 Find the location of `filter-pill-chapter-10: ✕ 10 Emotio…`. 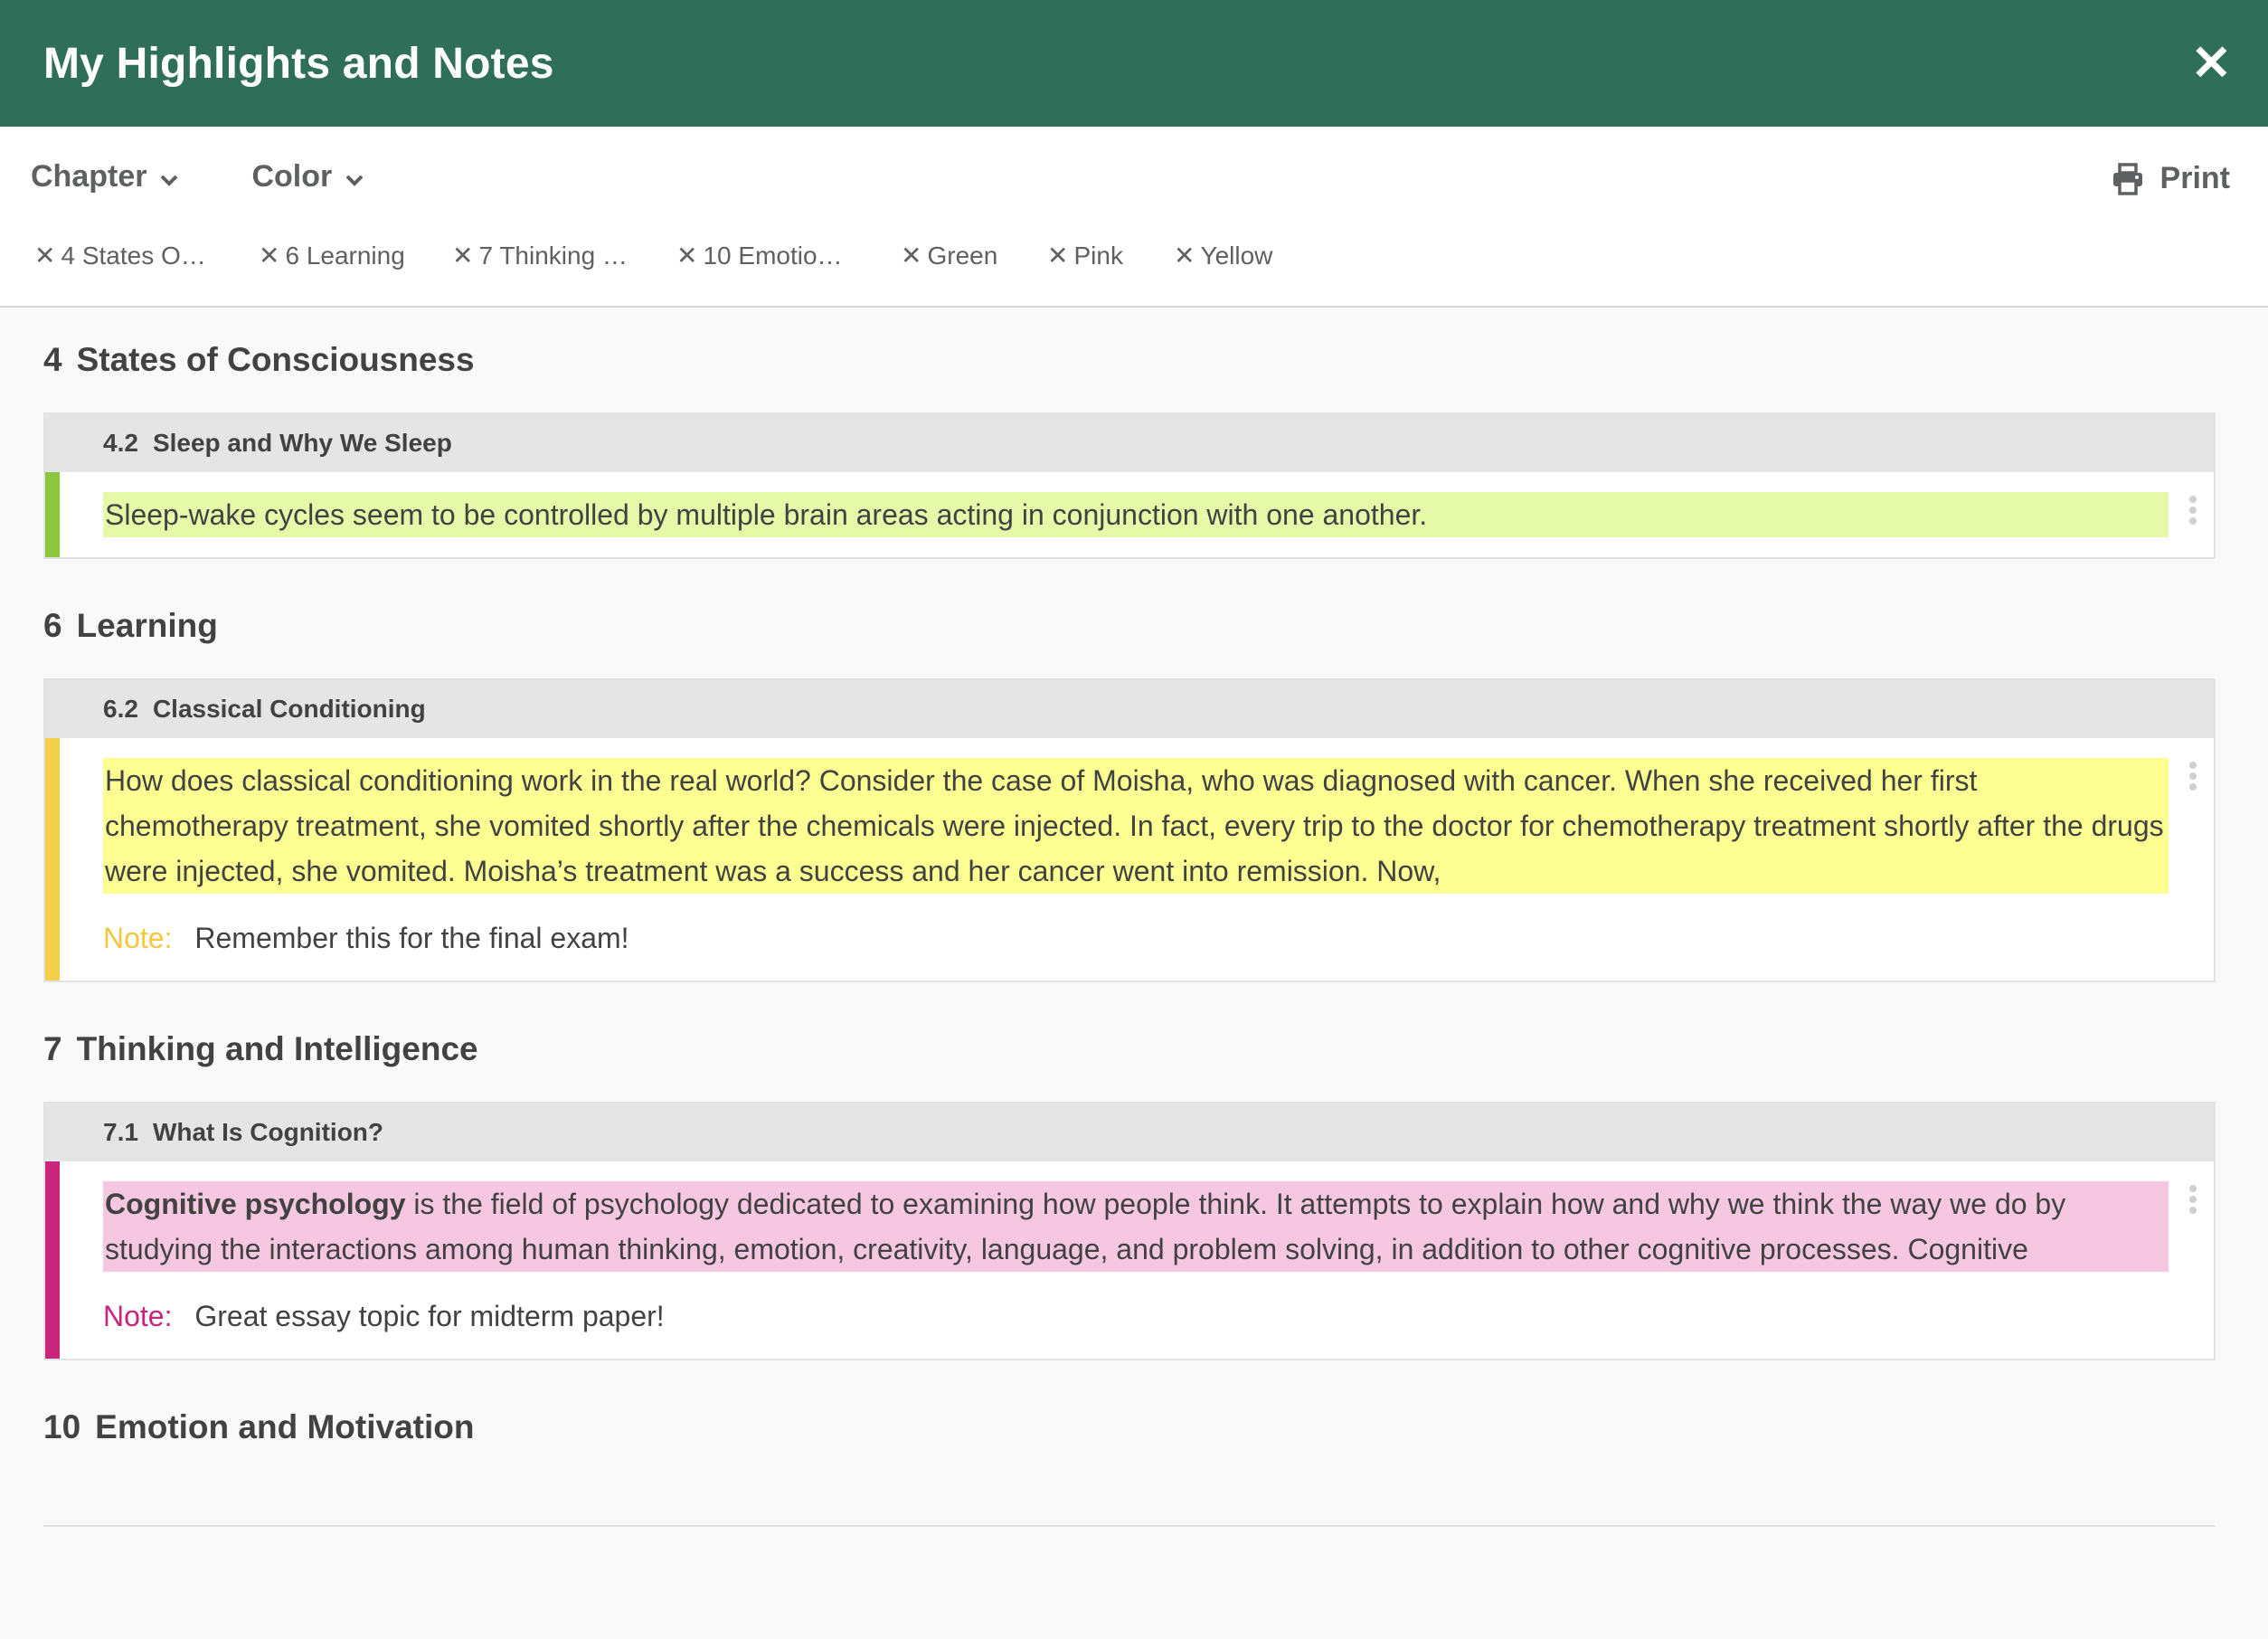

filter-pill-chapter-10: ✕ 10 Emotio… is located at coordinates (788, 256).